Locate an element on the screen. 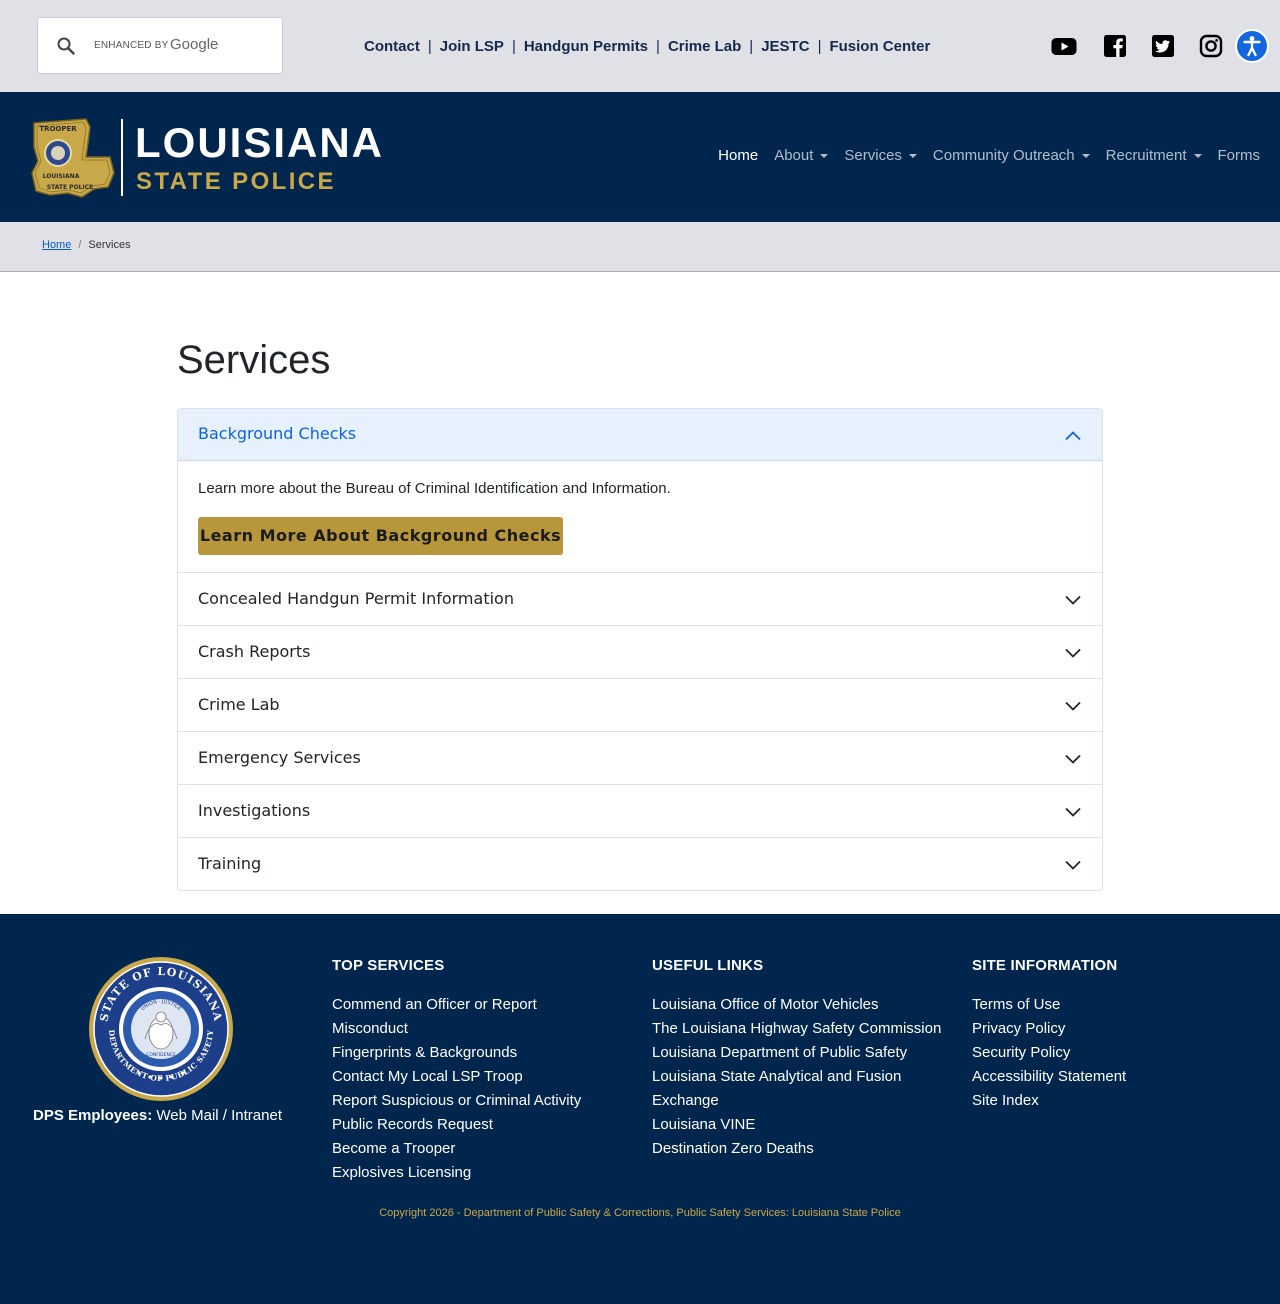 The width and height of the screenshot is (1280, 1304). accordion-label: Investigations is located at coordinates (254, 810).